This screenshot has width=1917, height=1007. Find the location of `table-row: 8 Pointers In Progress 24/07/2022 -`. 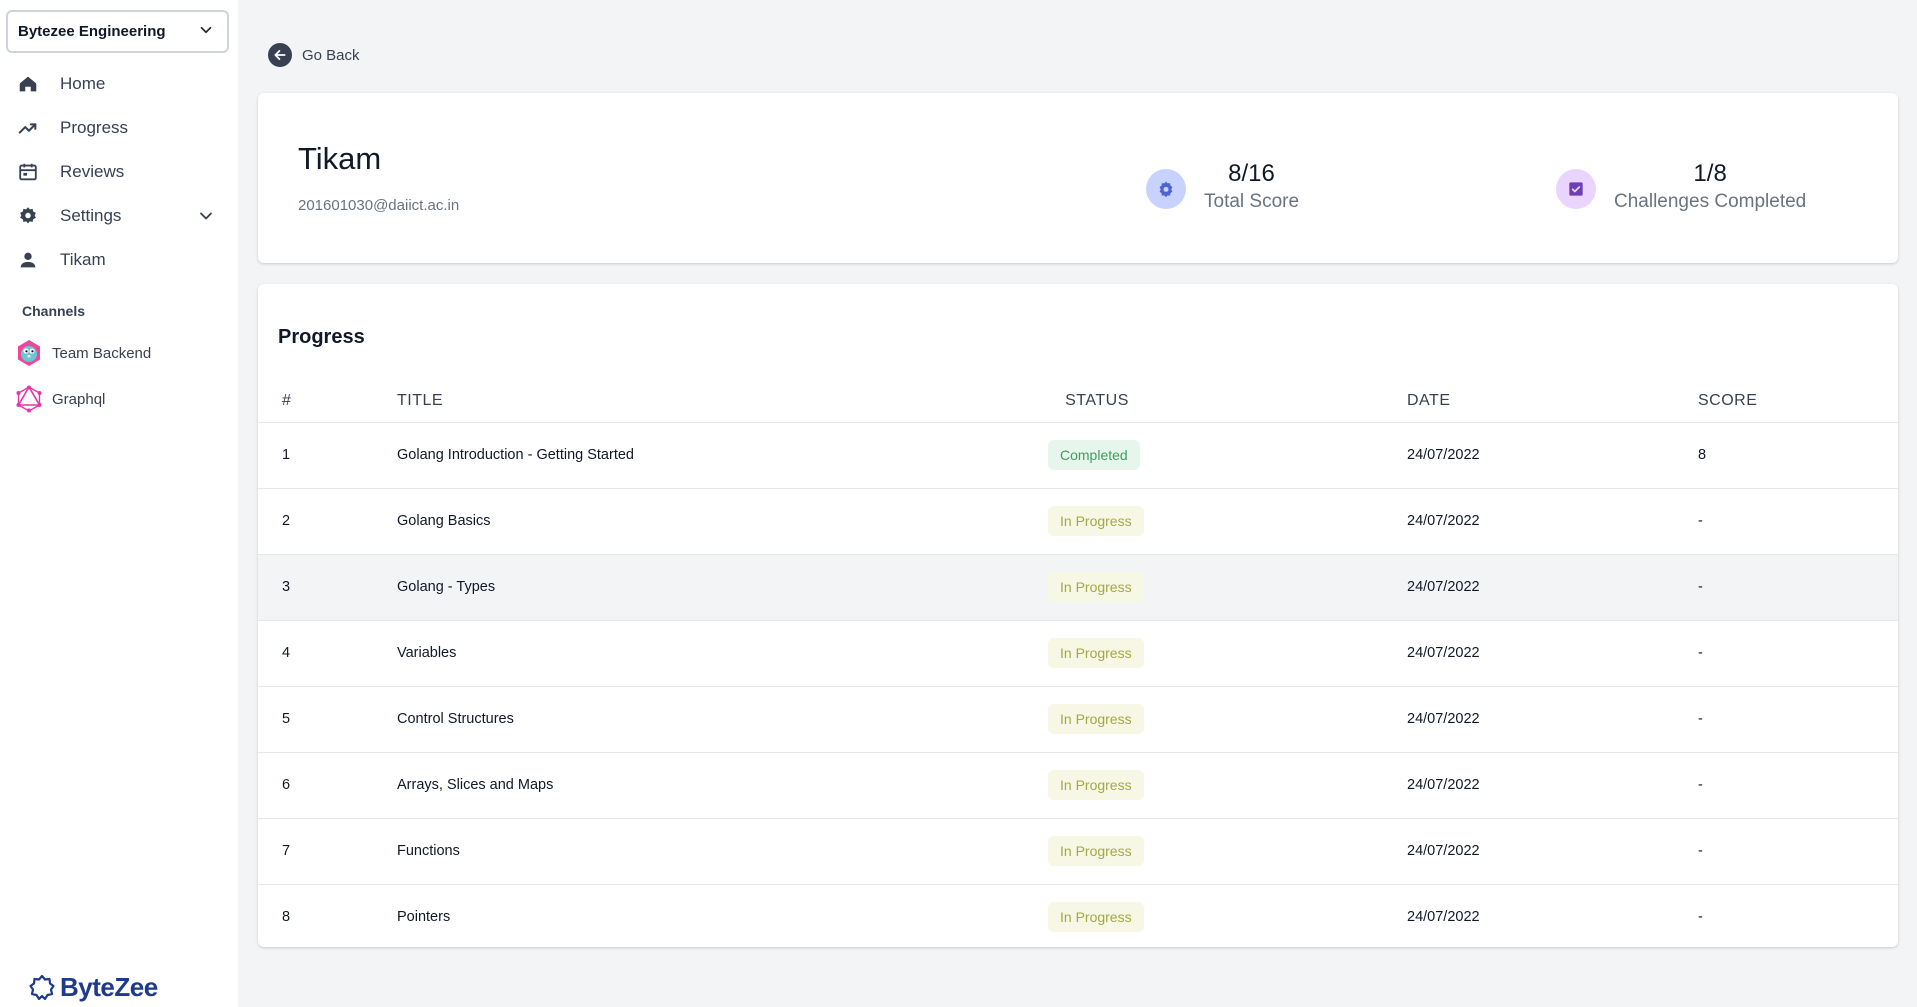

table-row: 8 Pointers In Progress 24/07/2022 - is located at coordinates (1078, 915).